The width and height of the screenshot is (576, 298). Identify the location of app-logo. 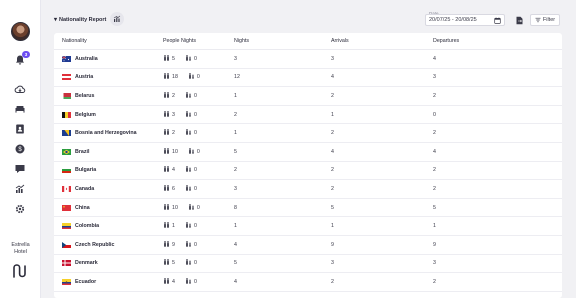
(20, 271).